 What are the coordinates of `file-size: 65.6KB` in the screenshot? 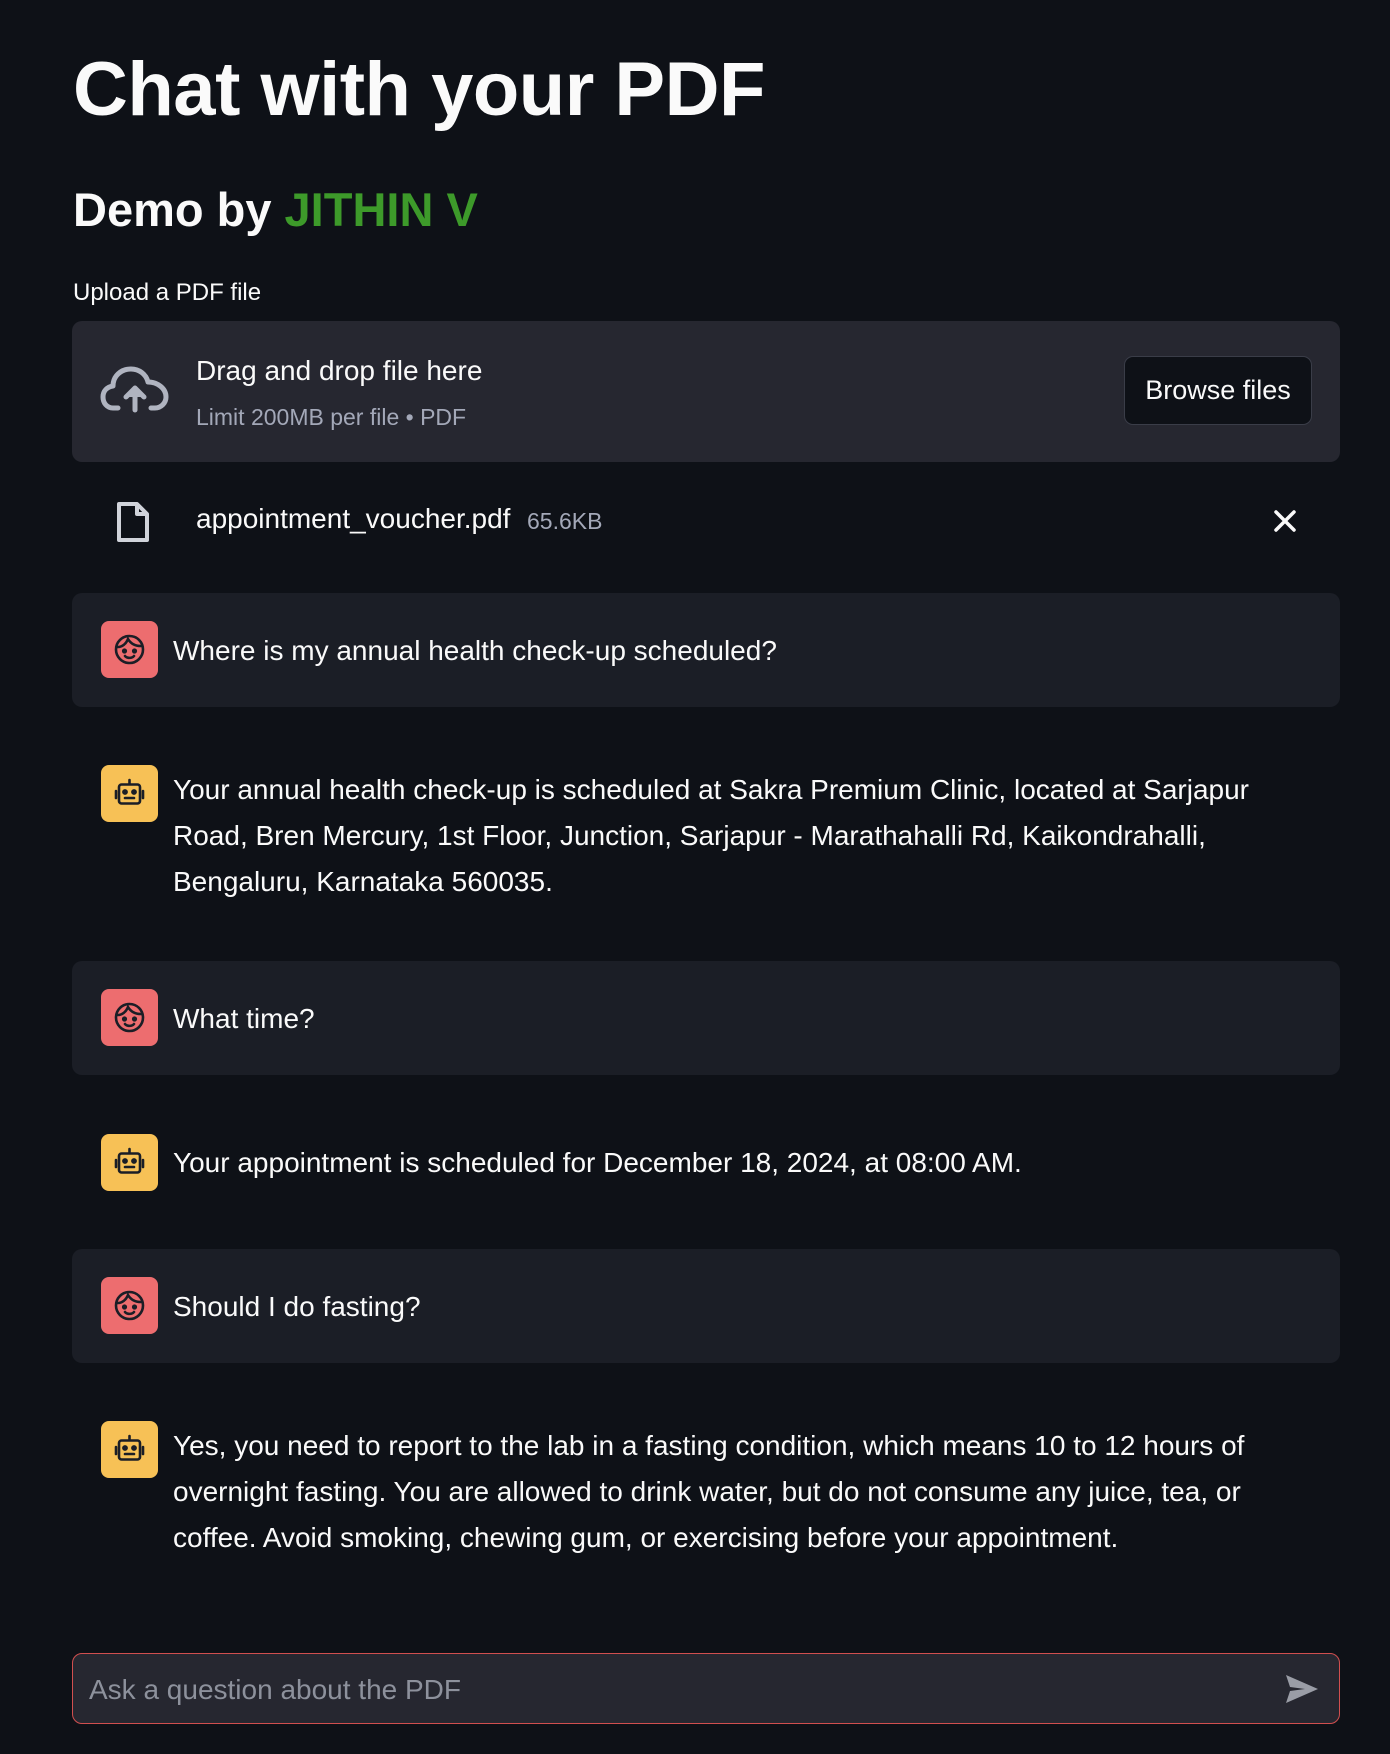 It's located at (565, 521).